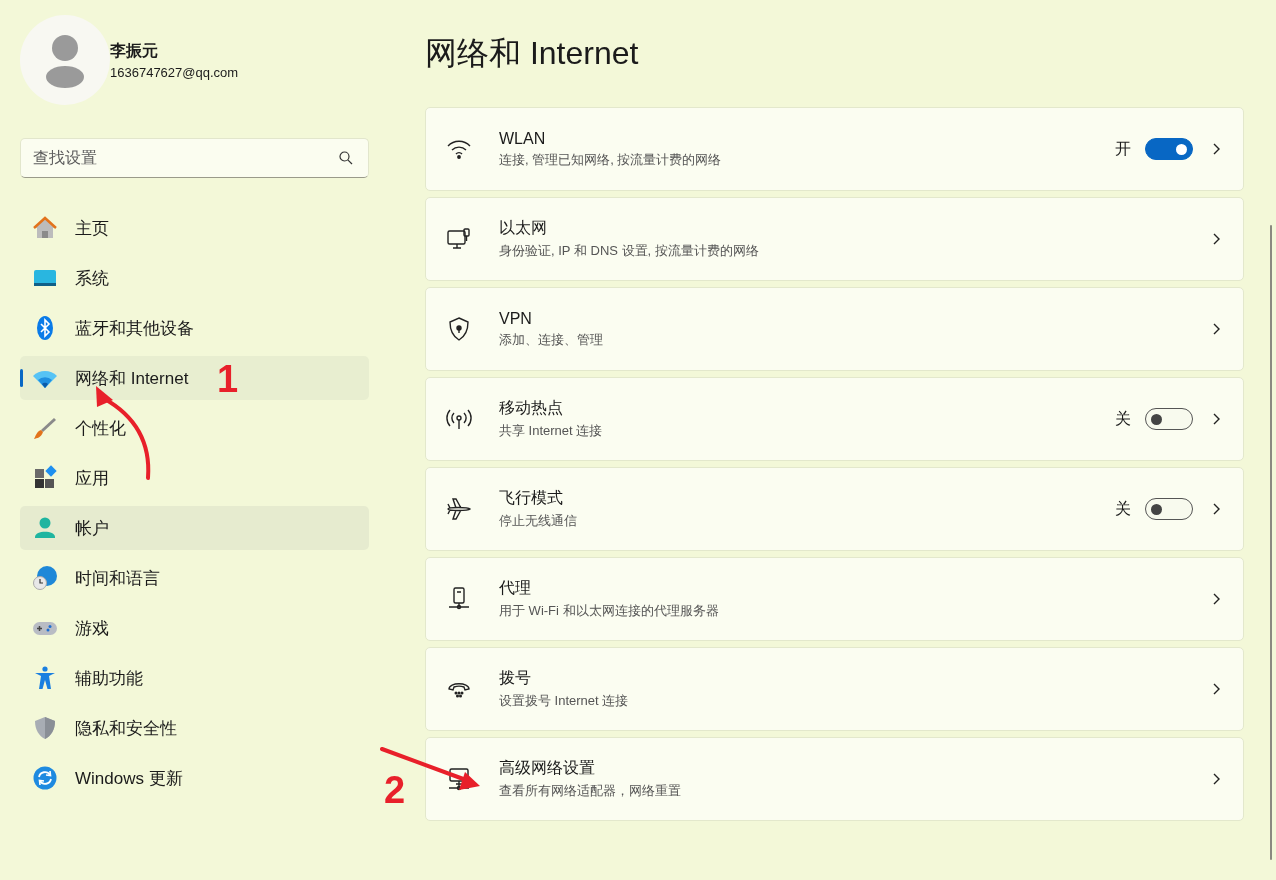 Image resolution: width=1276 pixels, height=880 pixels. What do you see at coordinates (516, 318) in the screenshot?
I see `card-title: VPN` at bounding box center [516, 318].